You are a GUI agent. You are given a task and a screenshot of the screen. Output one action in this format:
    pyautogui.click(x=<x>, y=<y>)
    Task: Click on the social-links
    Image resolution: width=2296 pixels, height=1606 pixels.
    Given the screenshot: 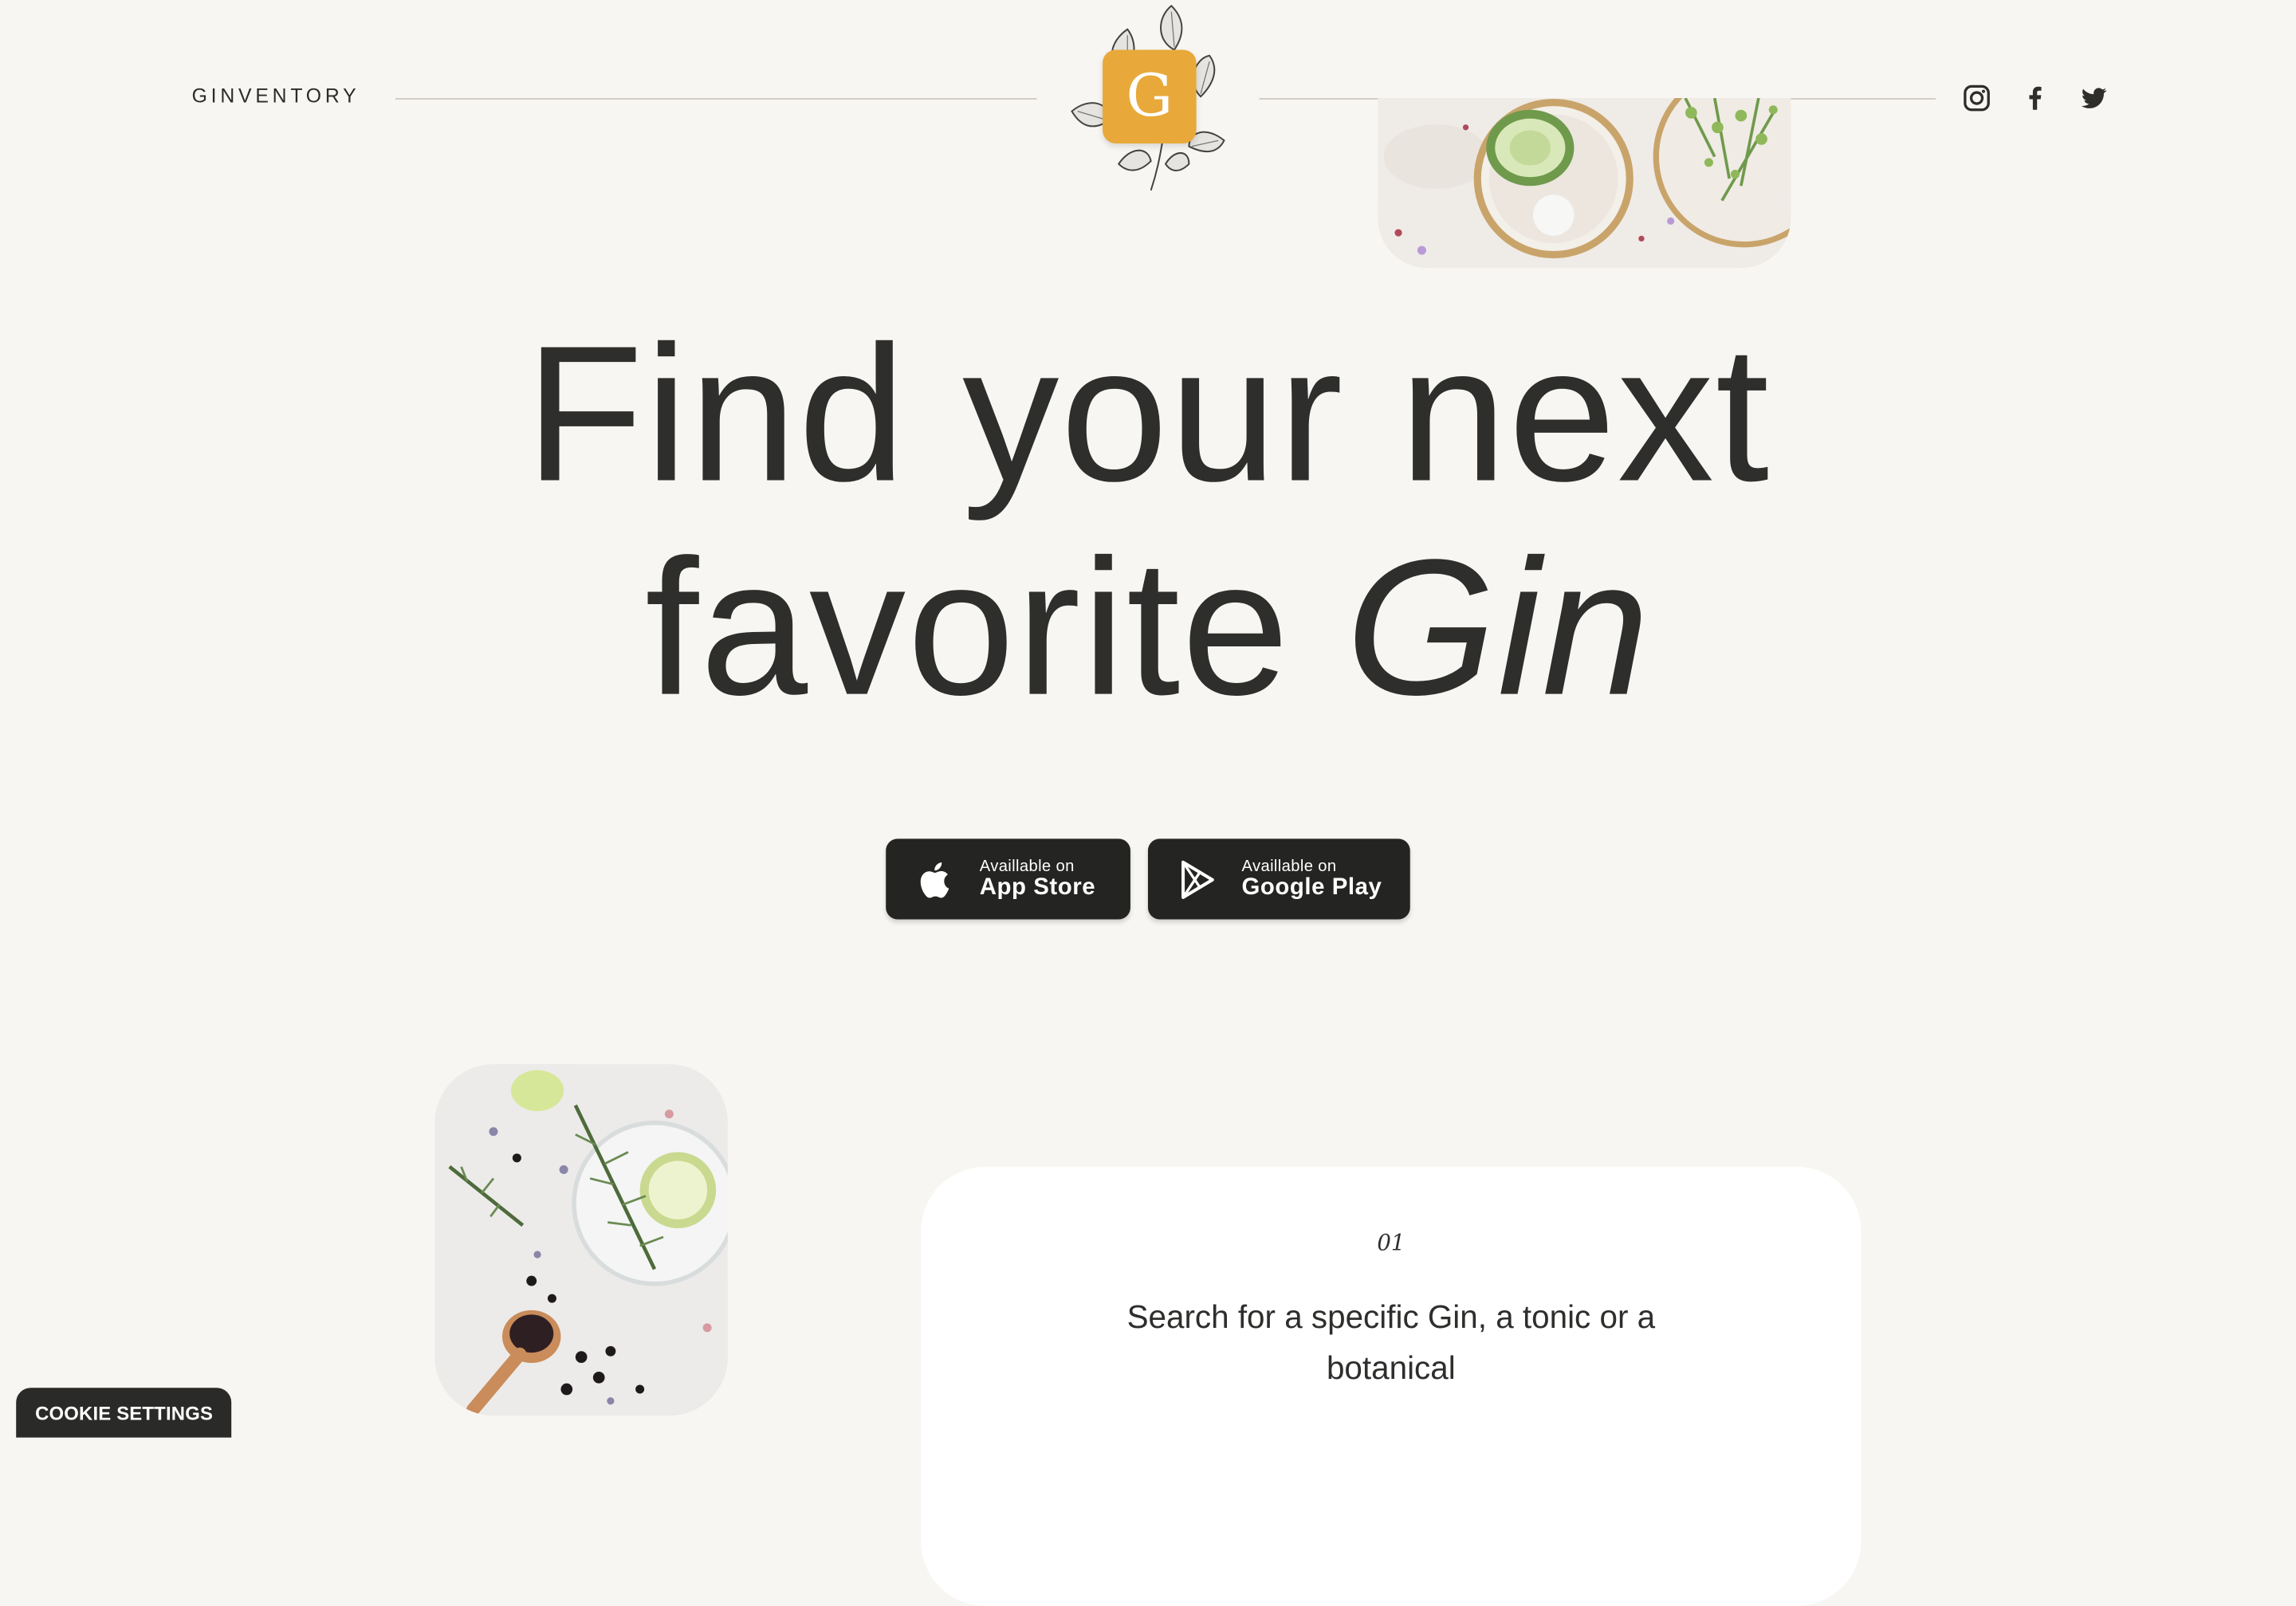 What is the action you would take?
    pyautogui.click(x=2035, y=98)
    